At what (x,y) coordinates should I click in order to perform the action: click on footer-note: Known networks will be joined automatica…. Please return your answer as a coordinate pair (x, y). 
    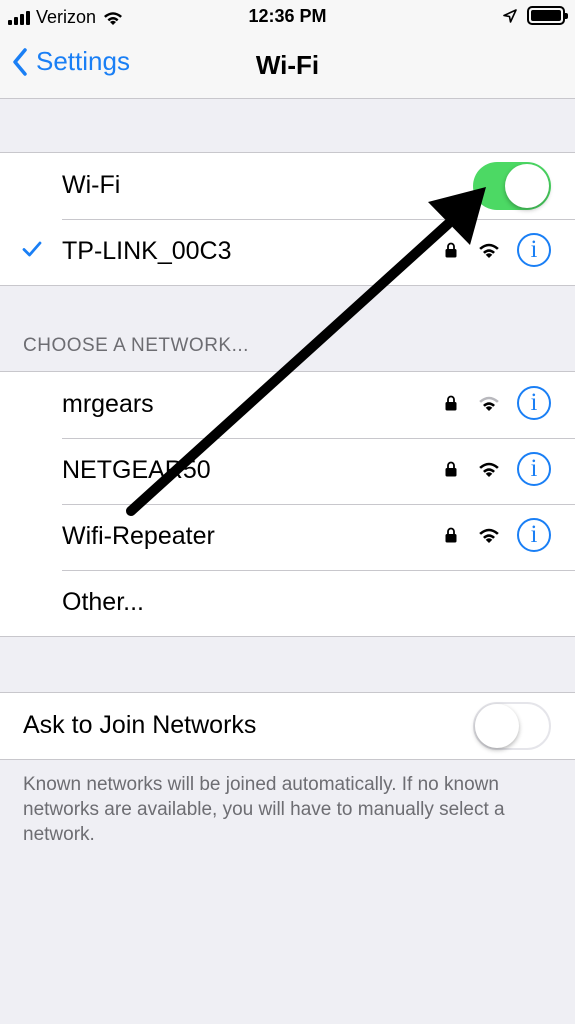
    Looking at the image, I should click on (264, 809).